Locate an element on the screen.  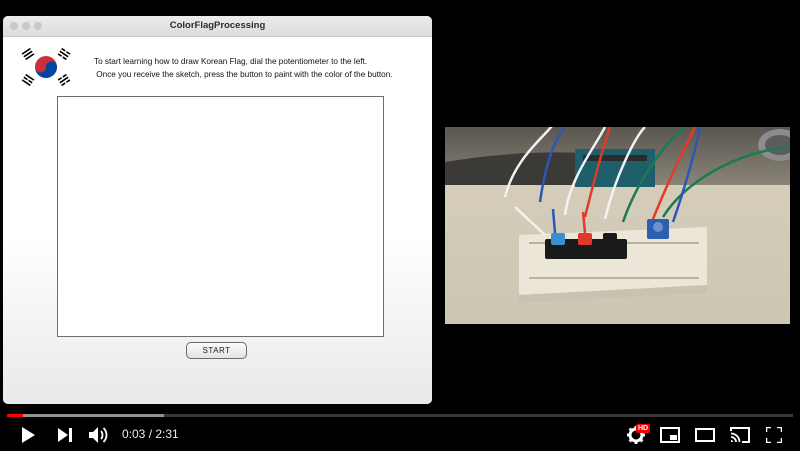
time-display: 0:03 / 2:31 is located at coordinates (150, 434).